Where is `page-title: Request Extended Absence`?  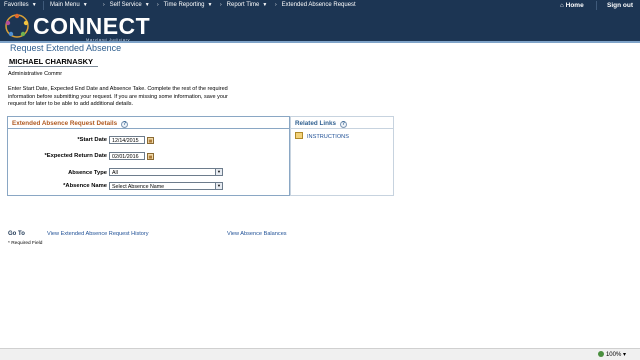 page-title: Request Extended Absence is located at coordinates (66, 48).